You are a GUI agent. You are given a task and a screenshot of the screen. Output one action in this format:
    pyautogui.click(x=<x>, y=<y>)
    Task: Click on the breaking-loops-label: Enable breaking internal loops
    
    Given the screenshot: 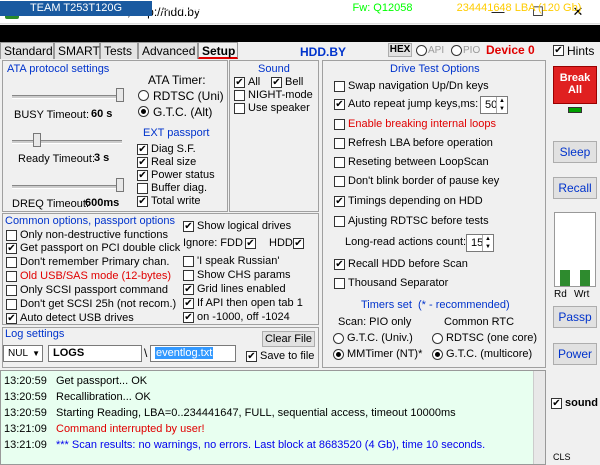 What is the action you would take?
    pyautogui.click(x=422, y=124)
    